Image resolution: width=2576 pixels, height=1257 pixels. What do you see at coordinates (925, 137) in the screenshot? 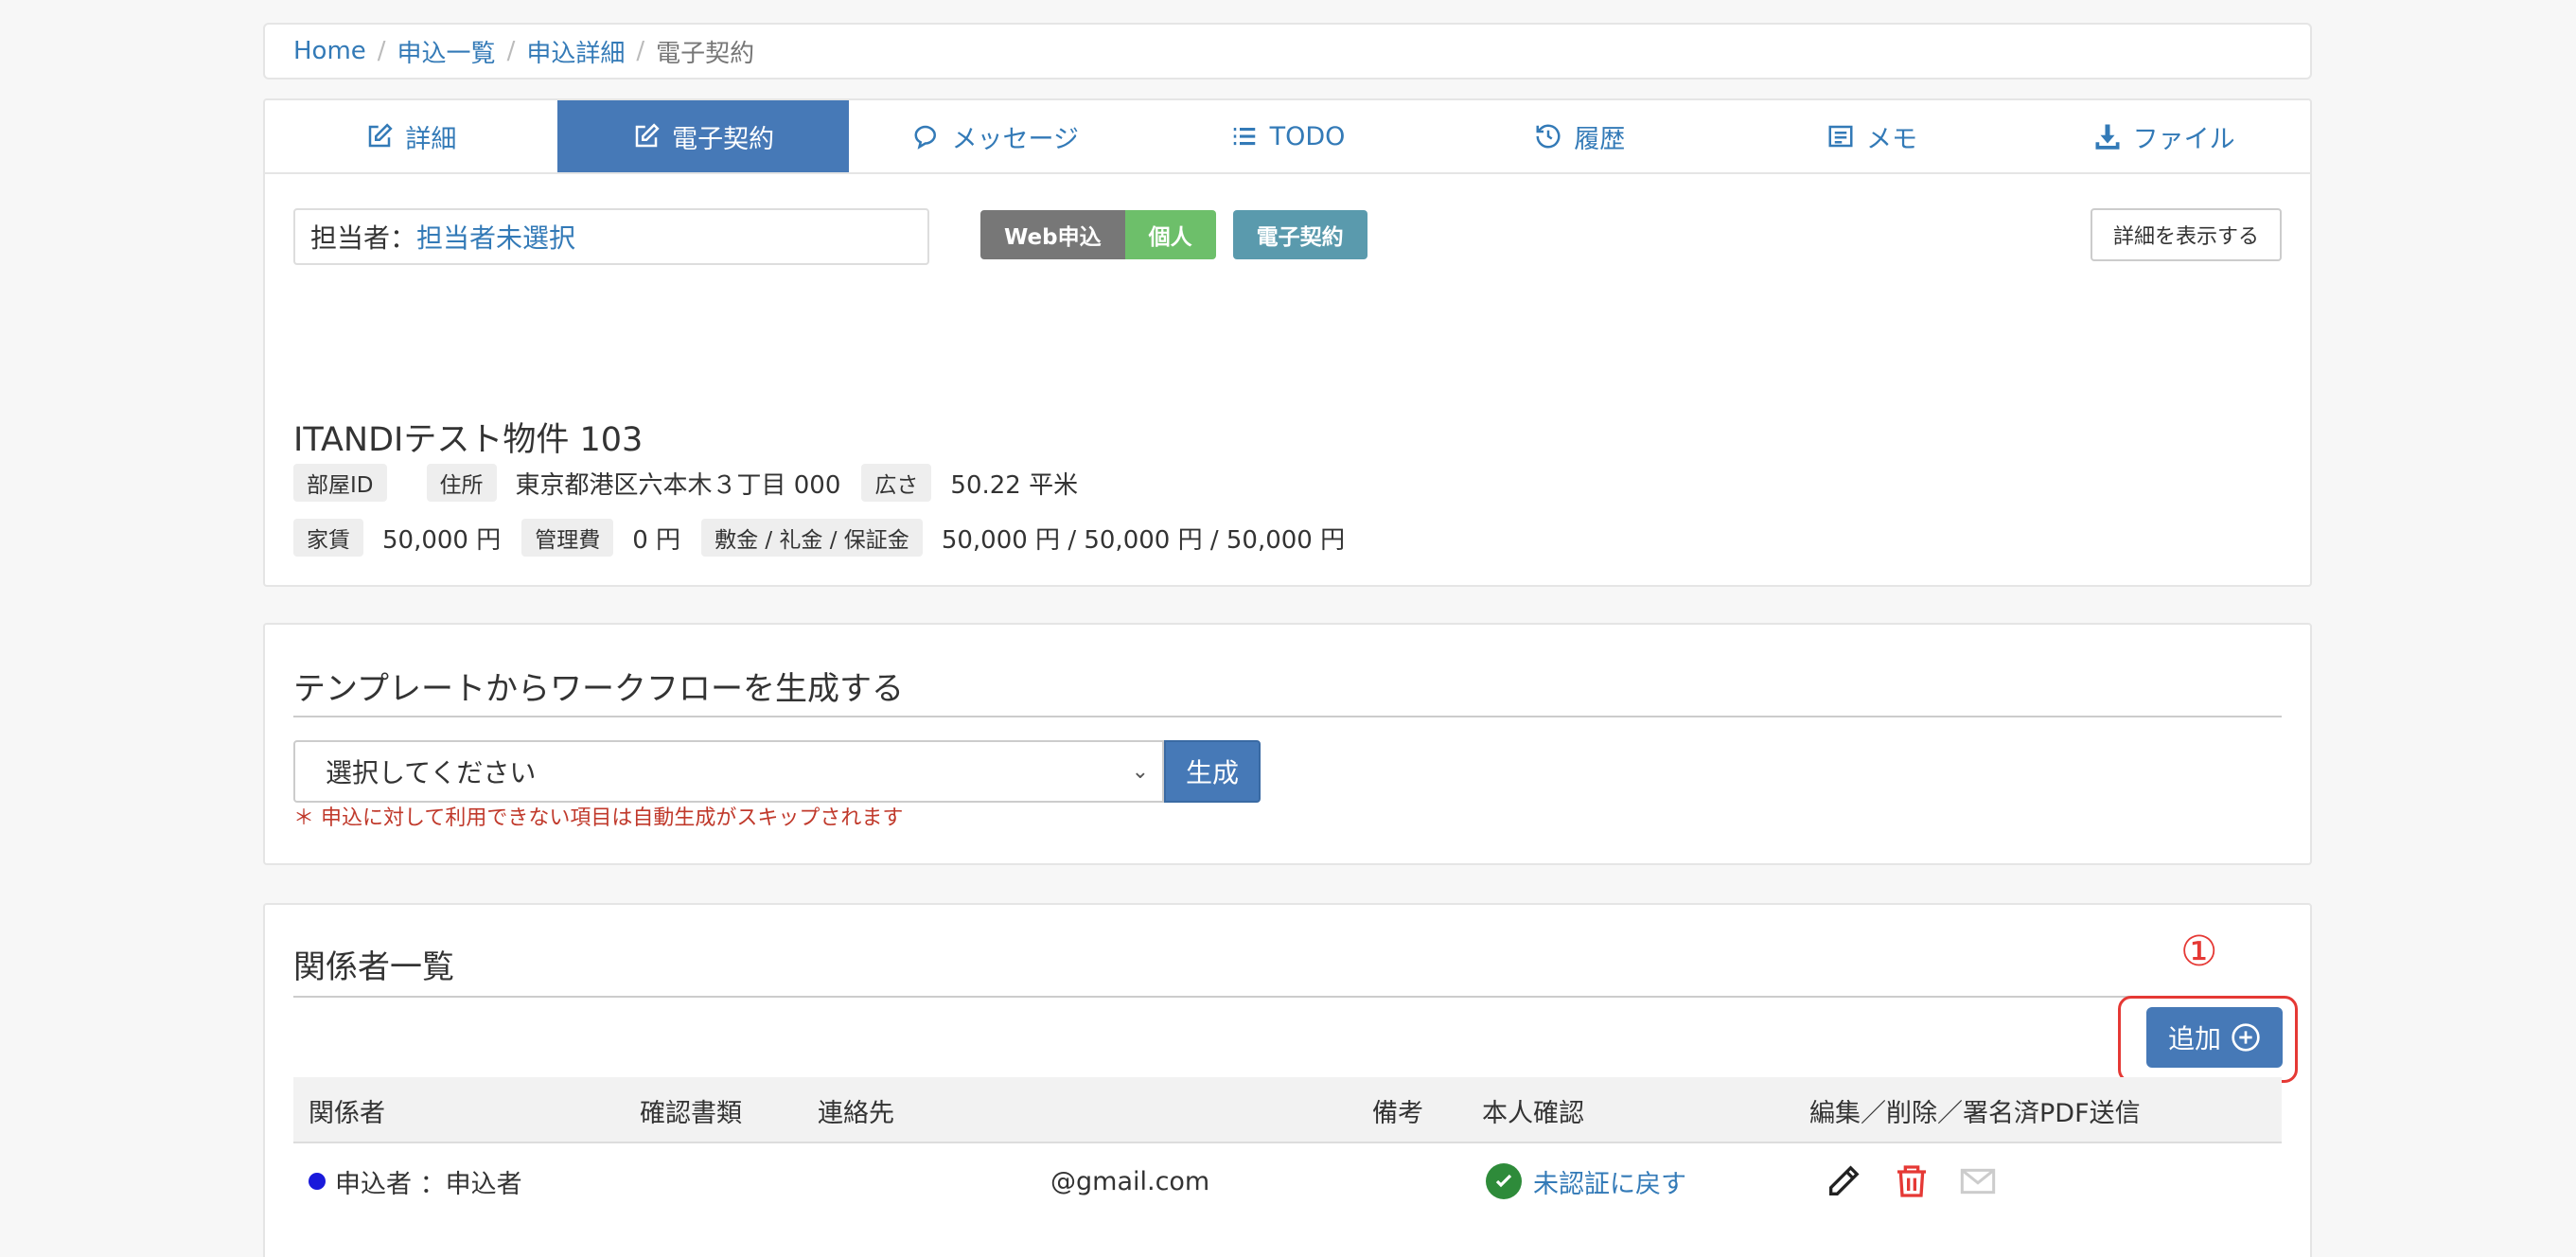
I see `chat-icon` at bounding box center [925, 137].